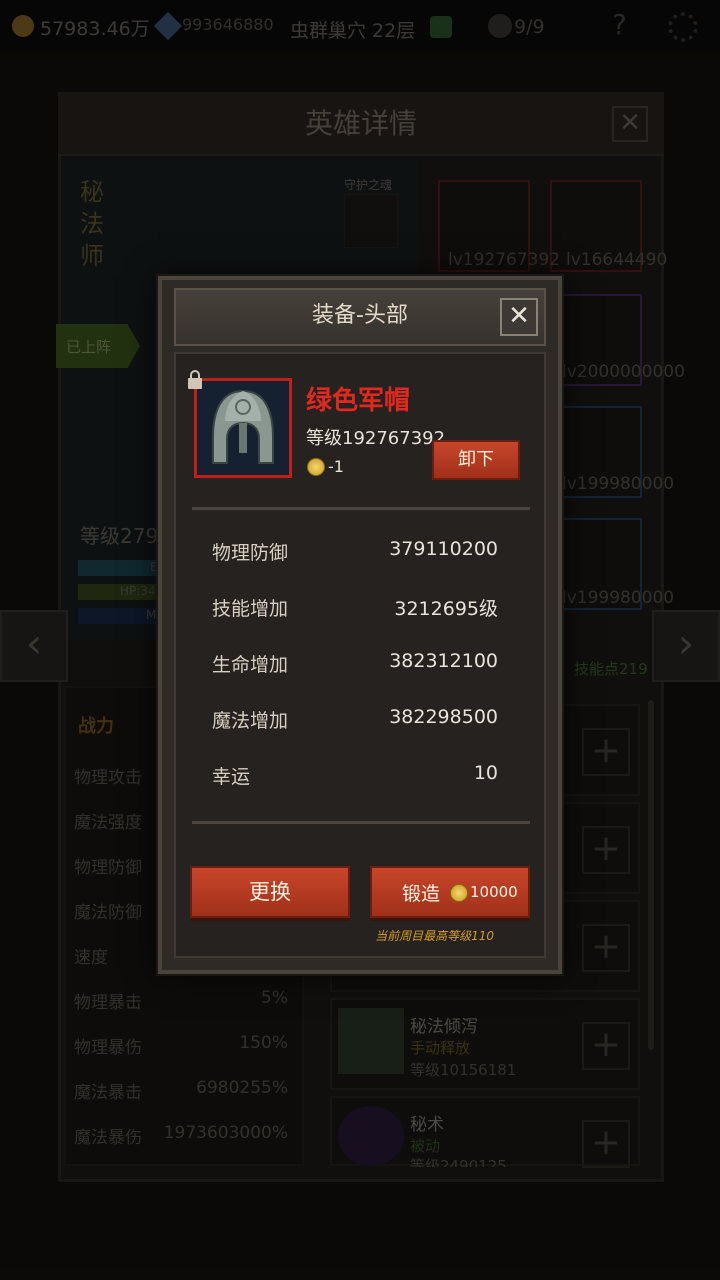 This screenshot has height=1280, width=720. Describe the element at coordinates (443, 661) in the screenshot. I see `stat-value-hp-bonus: 382312100` at that location.